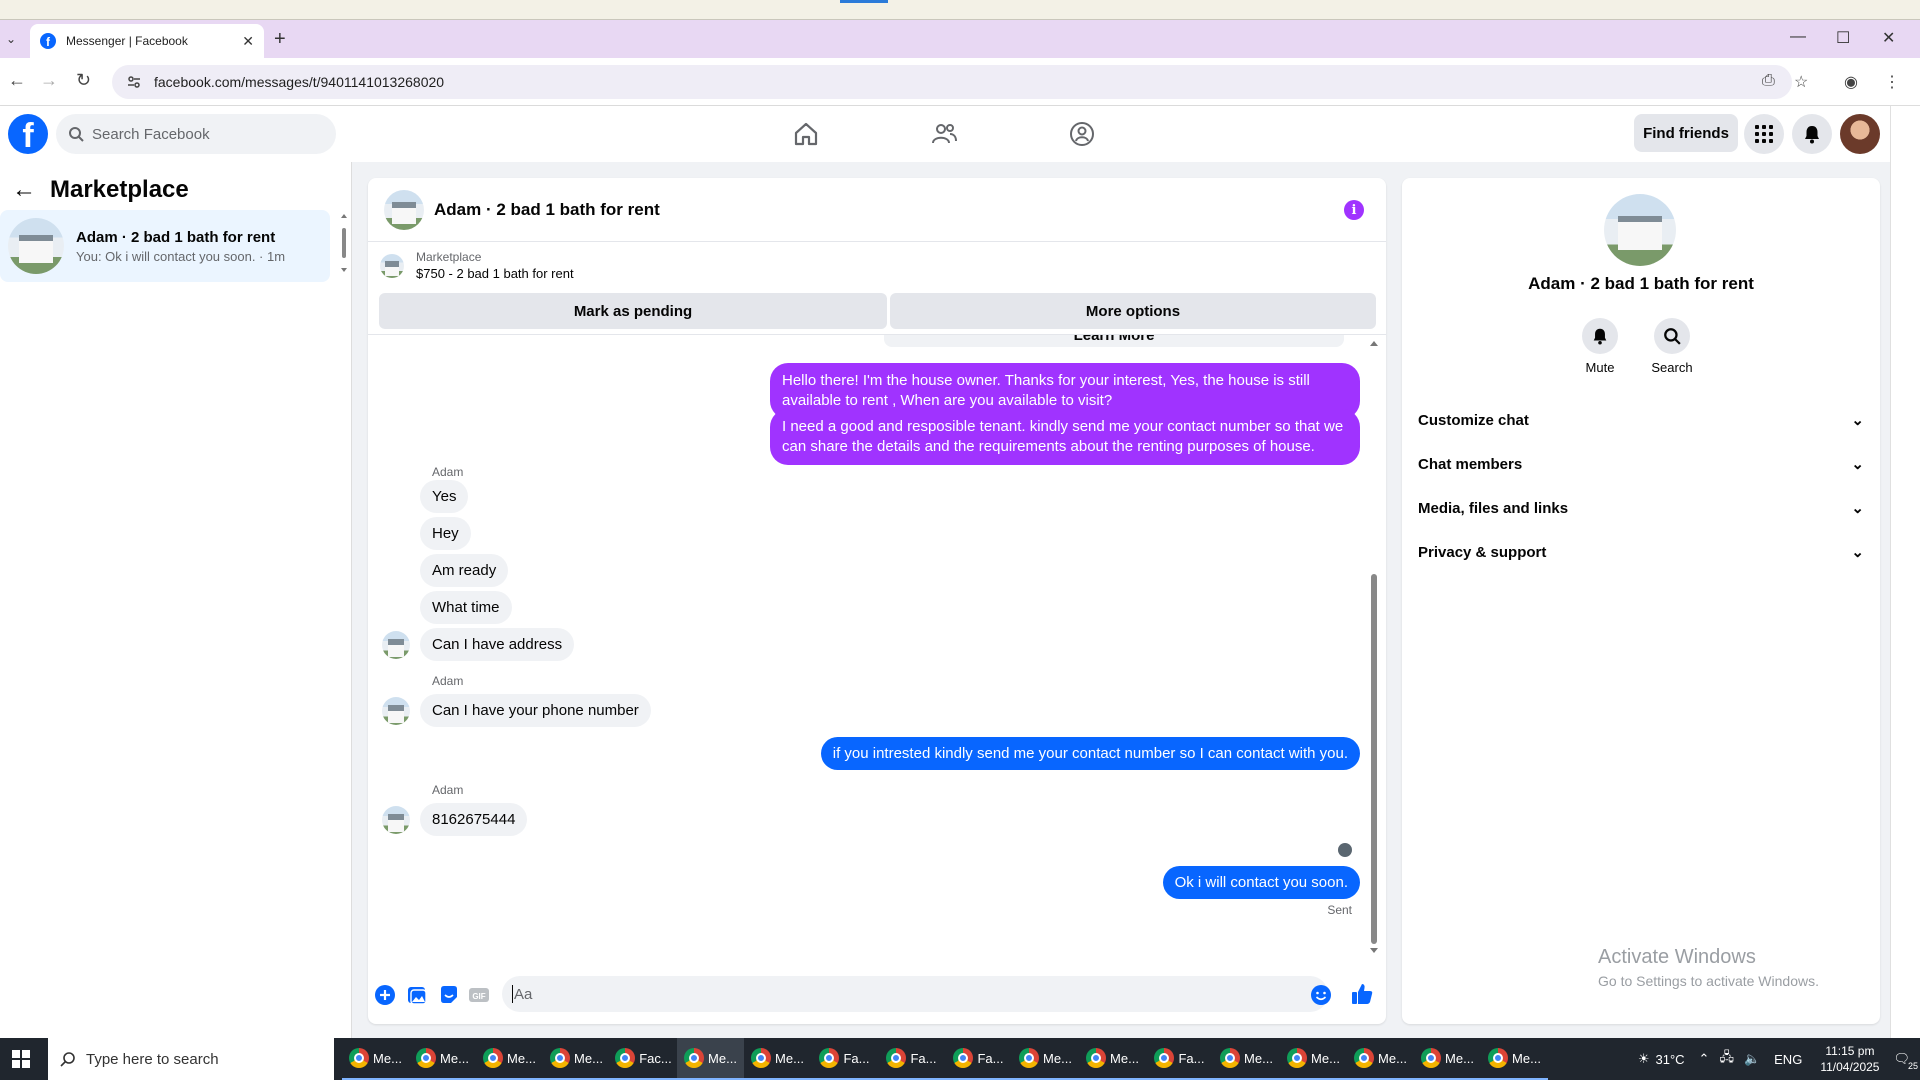  I want to click on browser-tab-messenger: f Messenger | Facebook ✕, so click(147, 41).